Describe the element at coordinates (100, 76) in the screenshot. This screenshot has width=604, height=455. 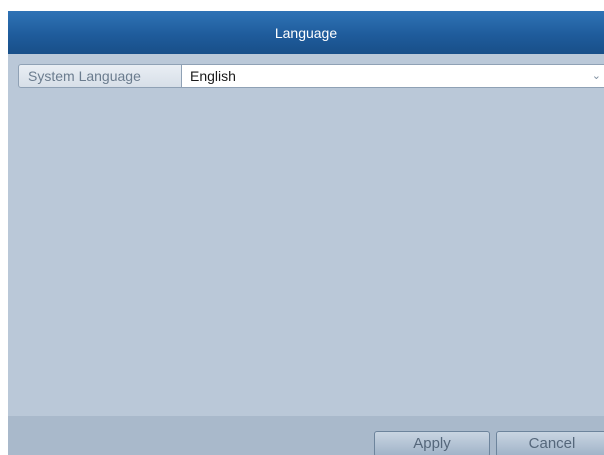
I see `system-language-label: System Language` at that location.